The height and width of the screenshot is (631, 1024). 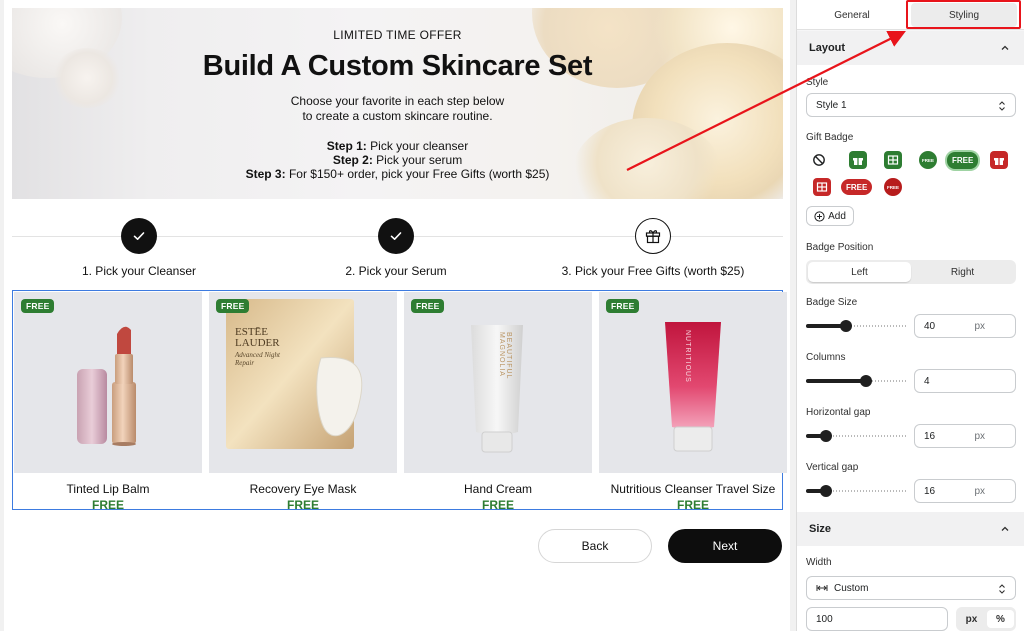 I want to click on badge-position-right: Right, so click(x=962, y=272).